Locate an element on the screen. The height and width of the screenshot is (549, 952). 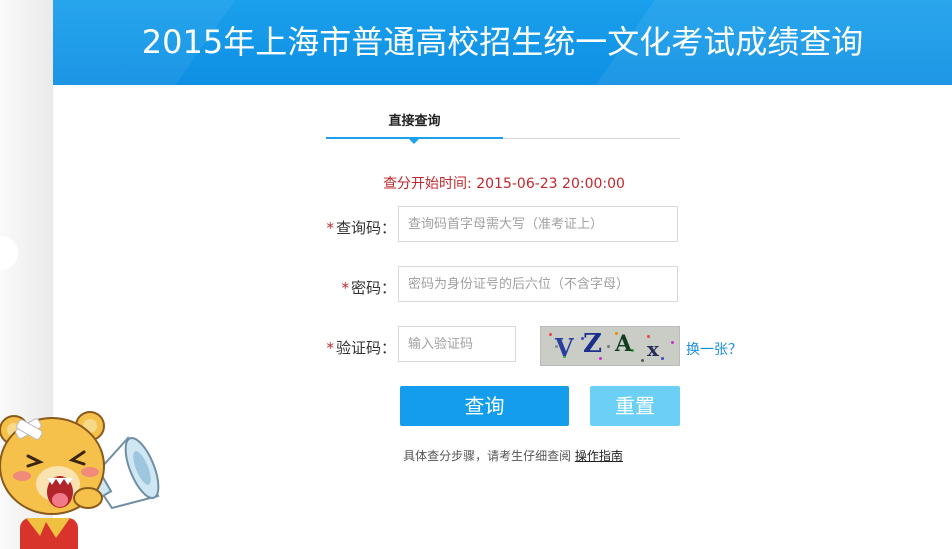
reset-button: 重置 is located at coordinates (635, 406).